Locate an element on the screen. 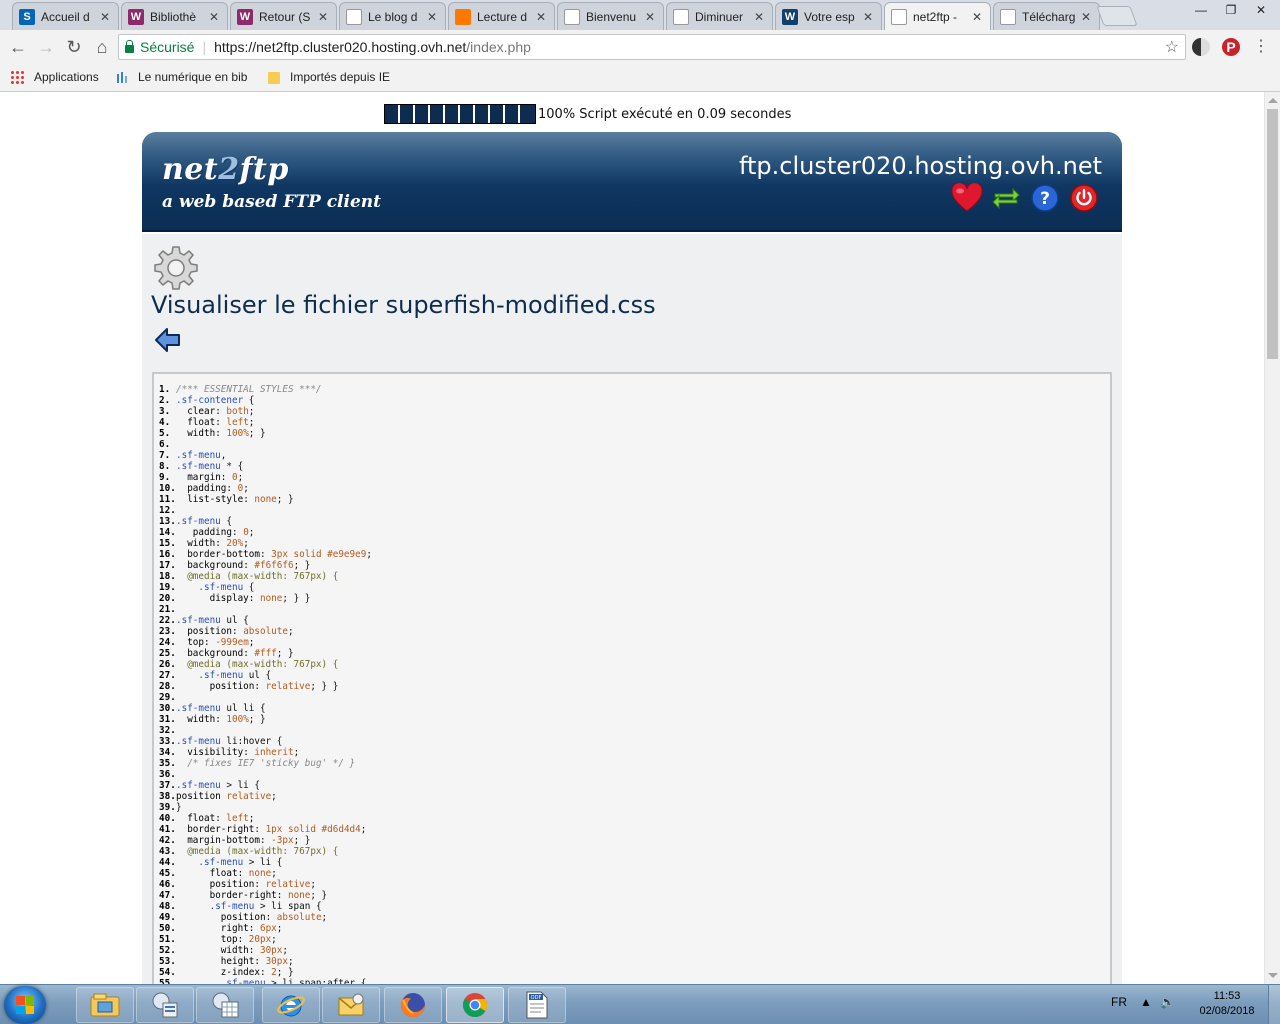 The height and width of the screenshot is (1024, 1280). heart-icon is located at coordinates (967, 198).